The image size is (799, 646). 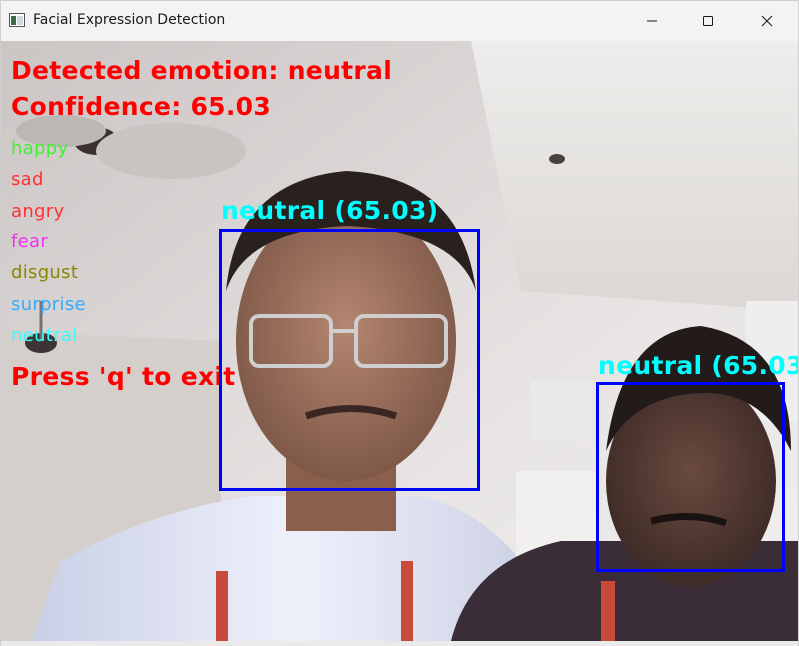 I want to click on close-icon, so click(x=767, y=21).